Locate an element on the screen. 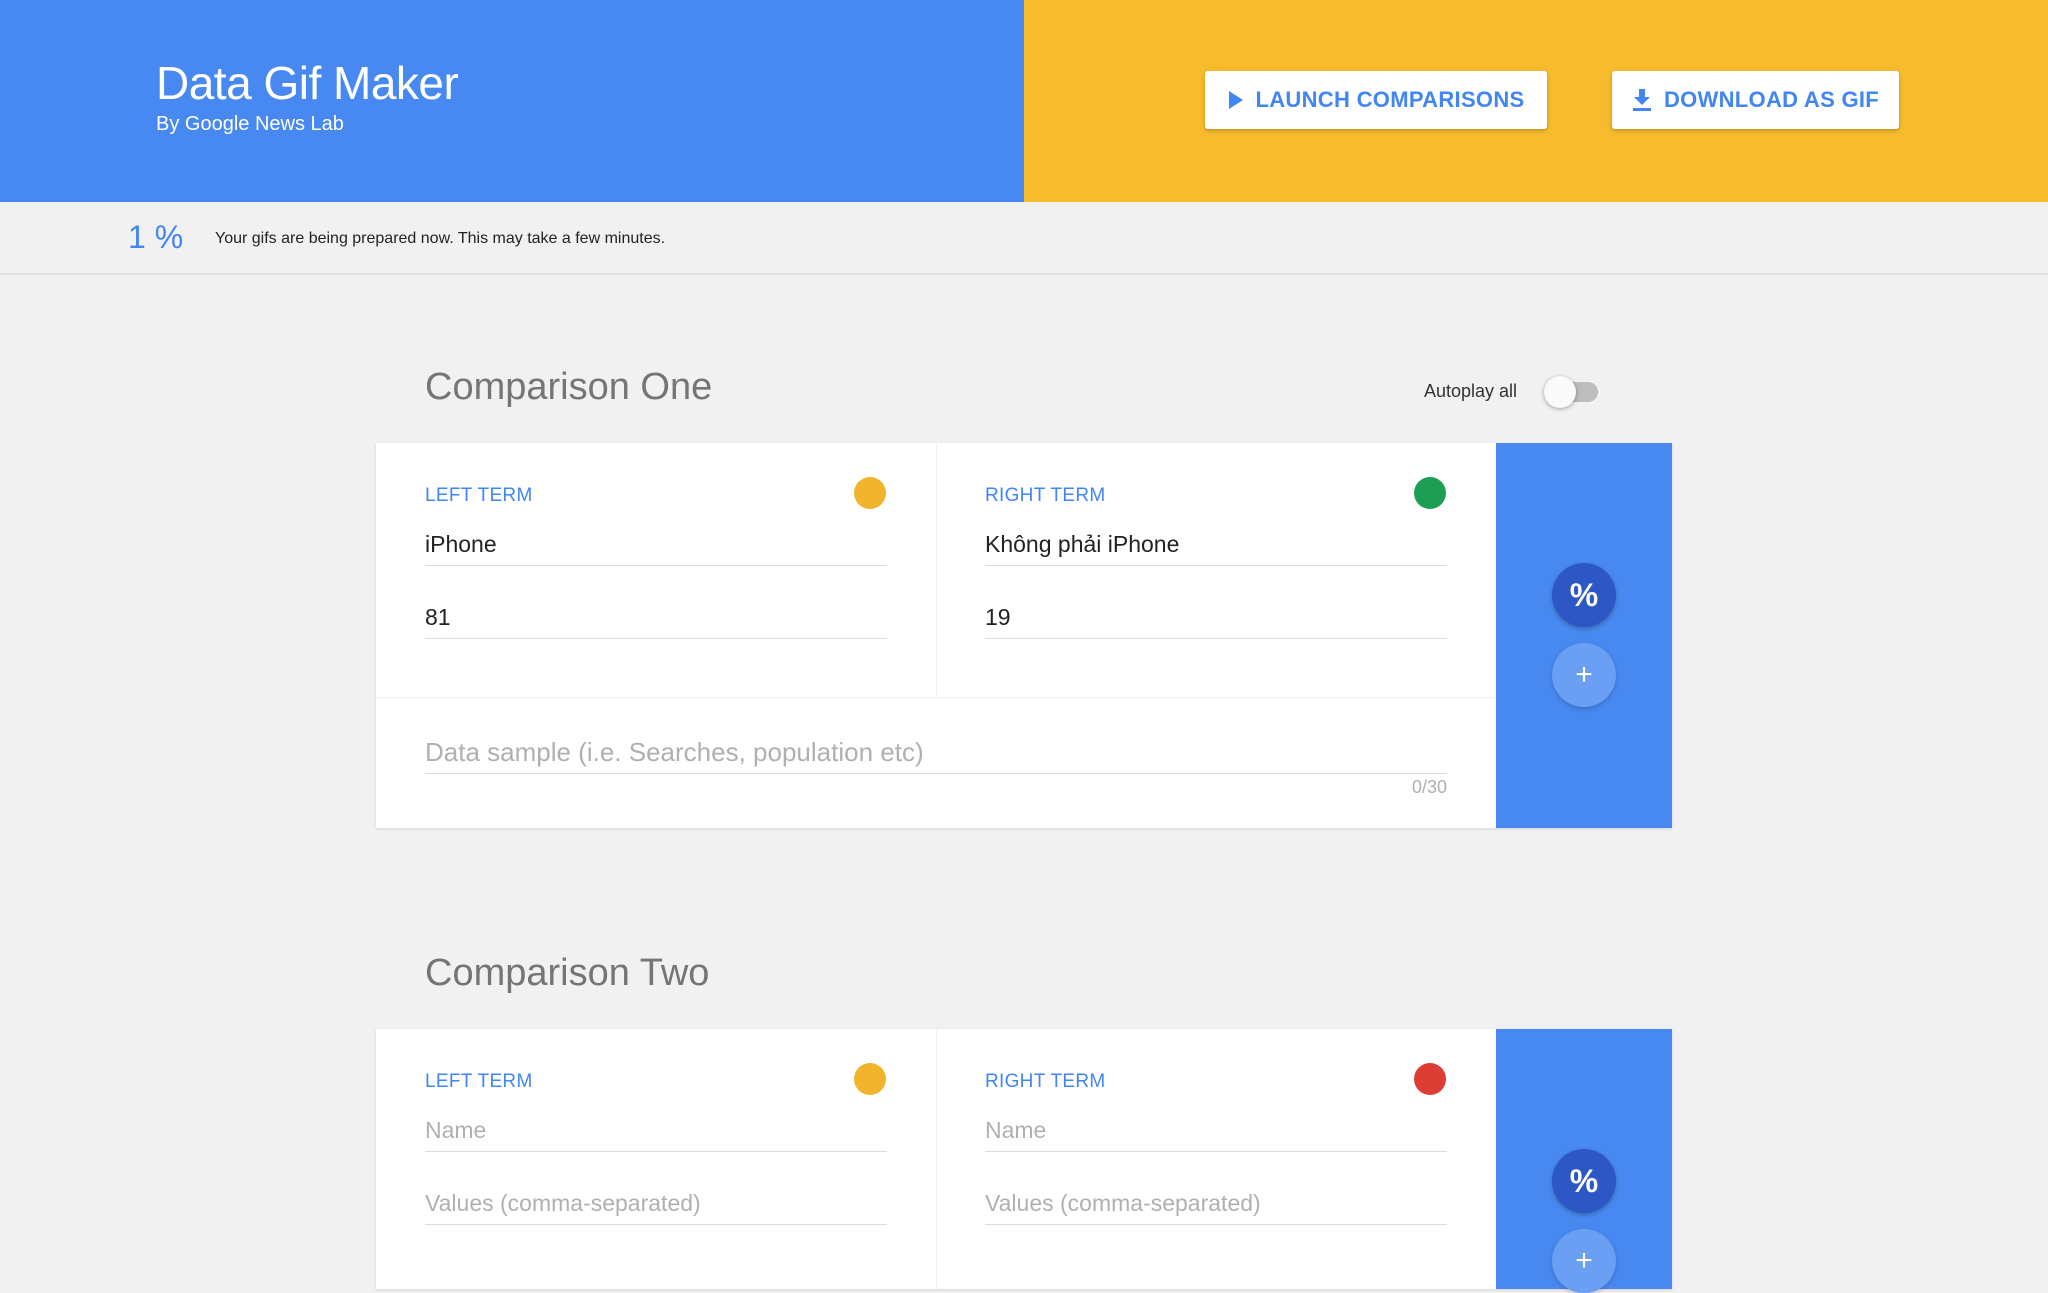 Image resolution: width=2048 pixels, height=1293 pixels. comparison-one-title: Comparison One is located at coordinates (569, 387).